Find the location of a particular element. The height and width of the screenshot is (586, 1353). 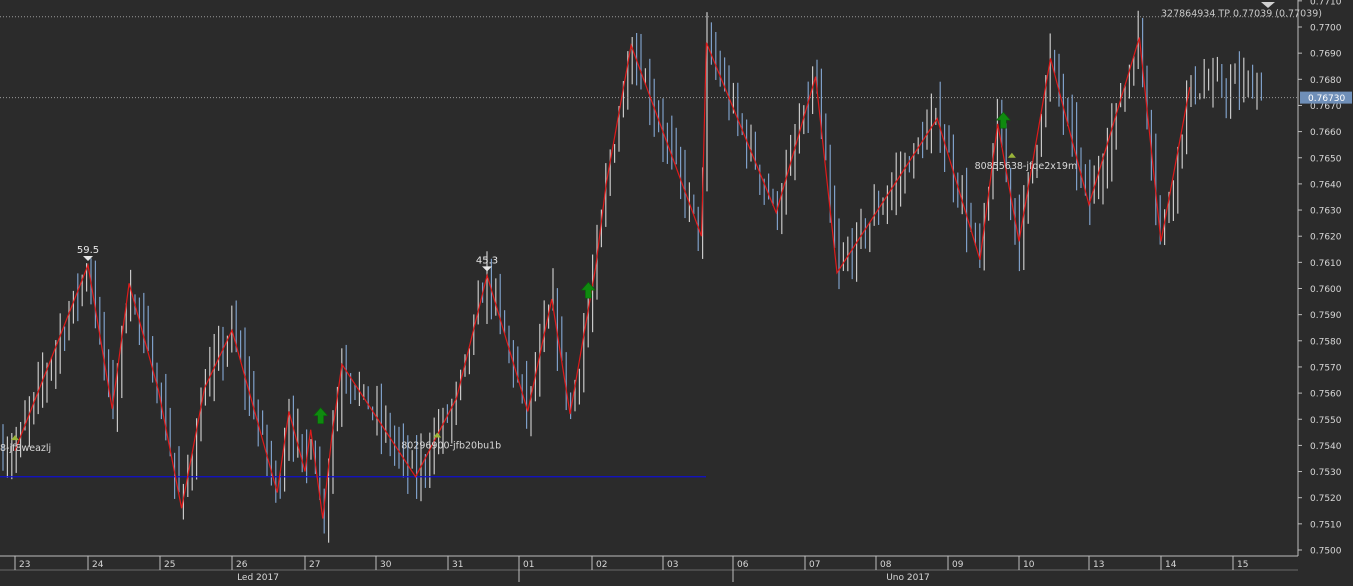

day-tick-label: 26 is located at coordinates (242, 565).